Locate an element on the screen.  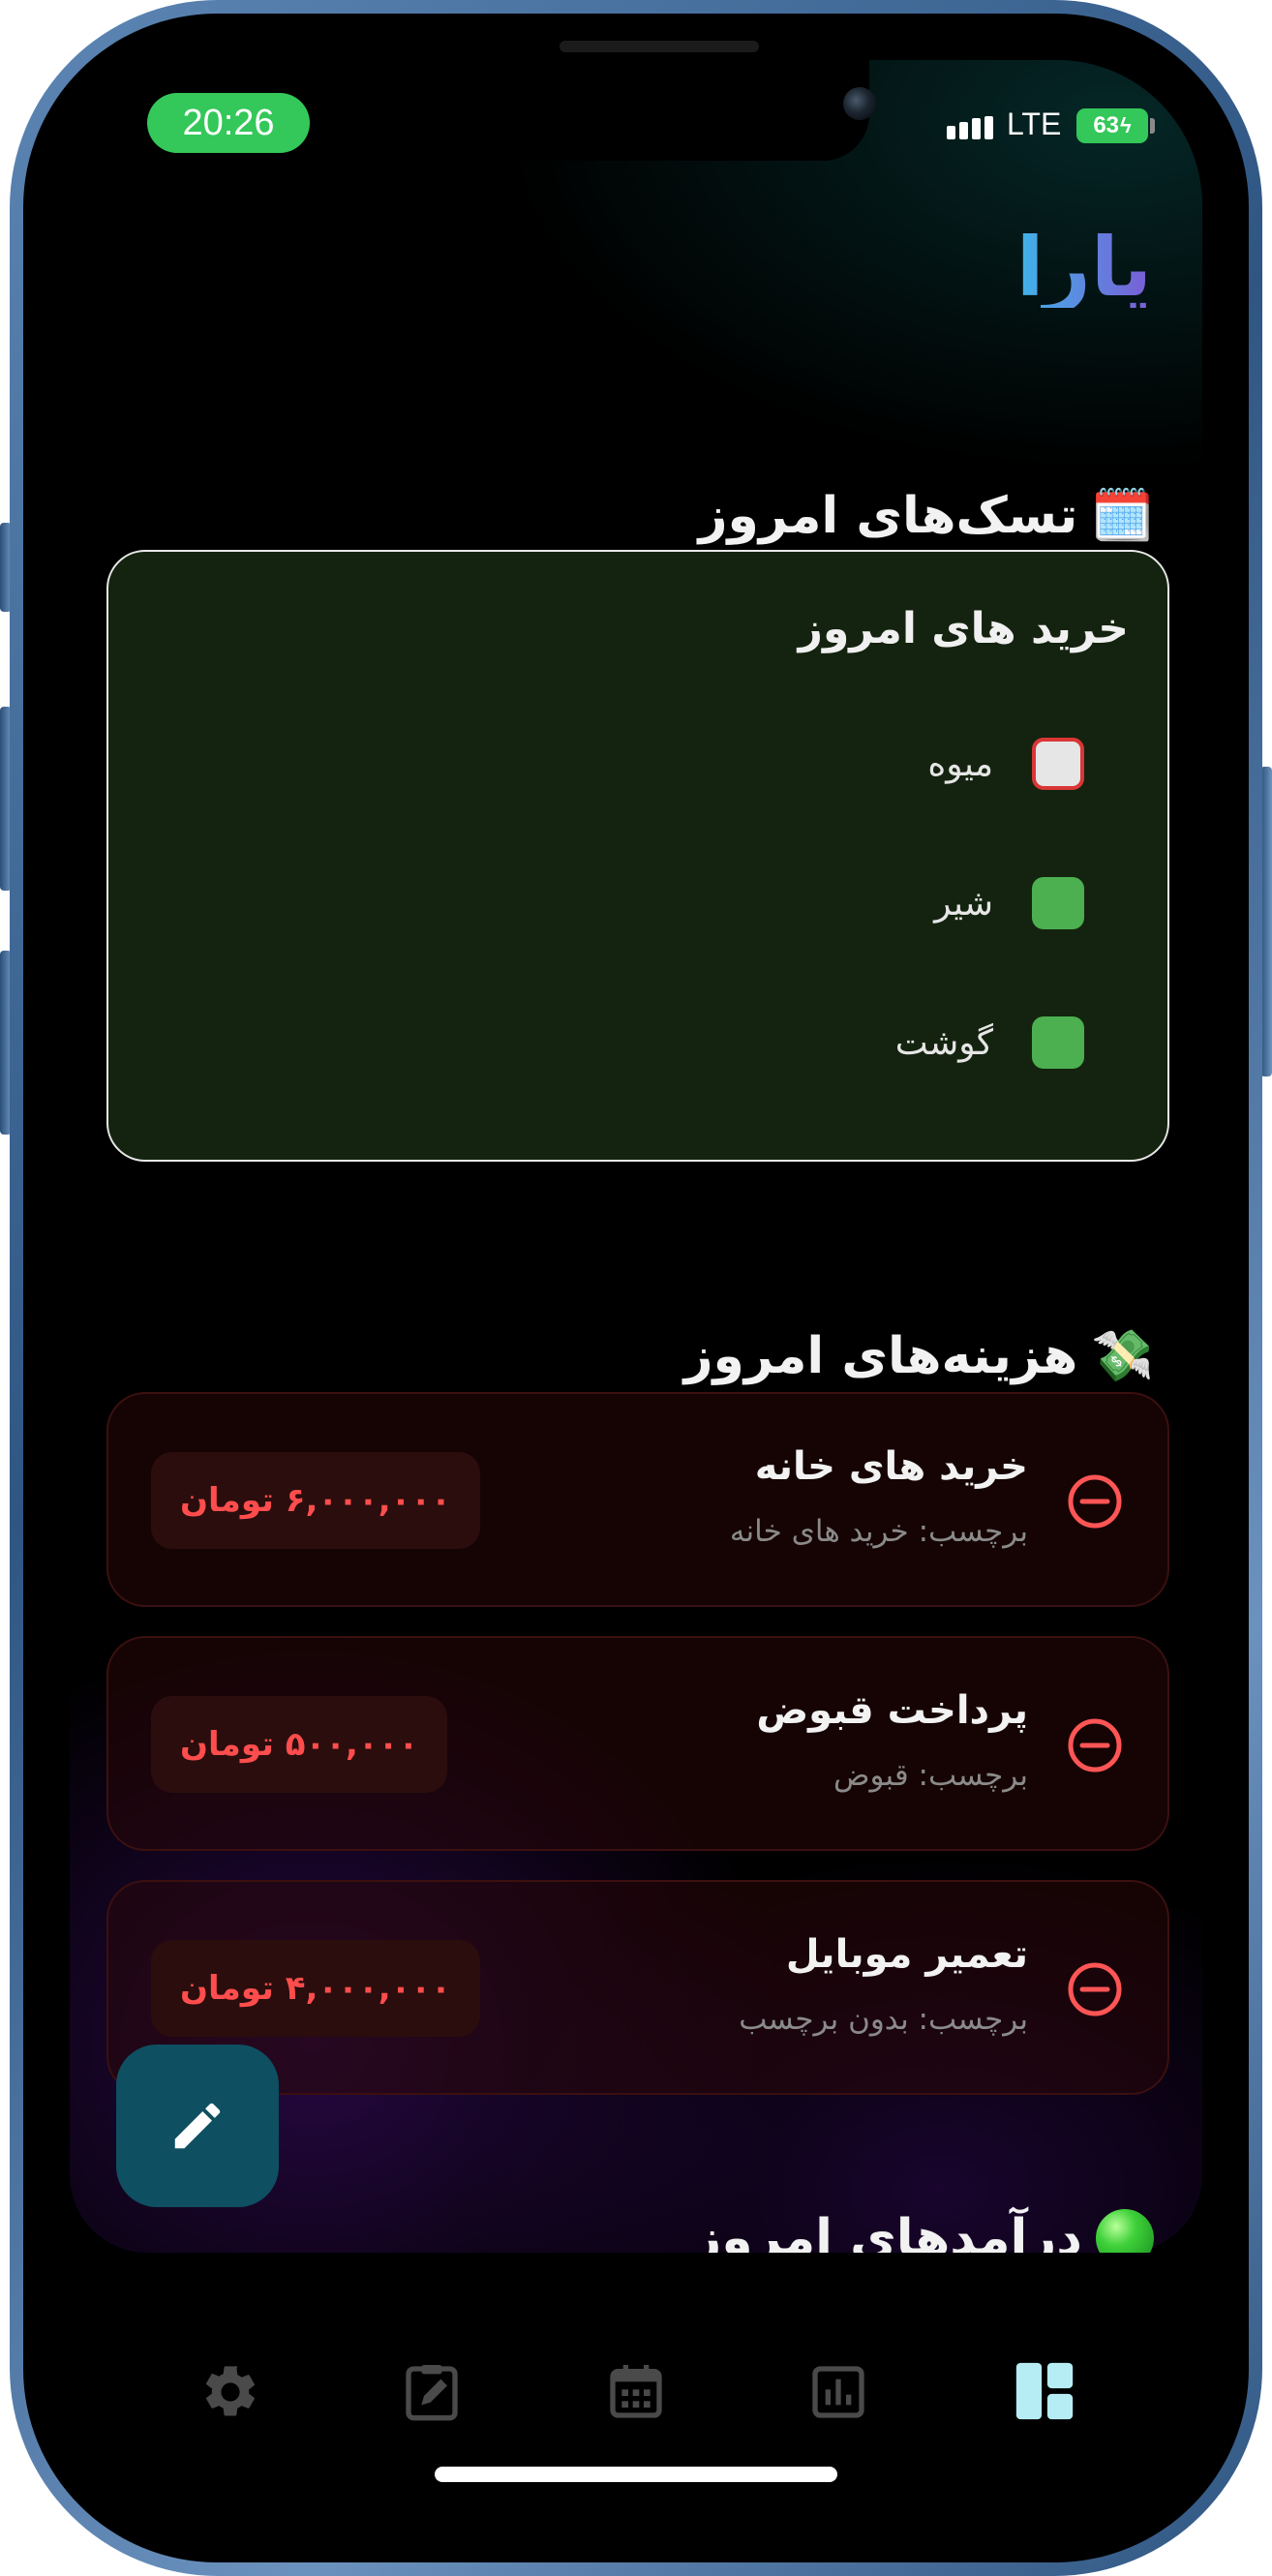
task-item-meat: گوشت is located at coordinates (989, 1043).